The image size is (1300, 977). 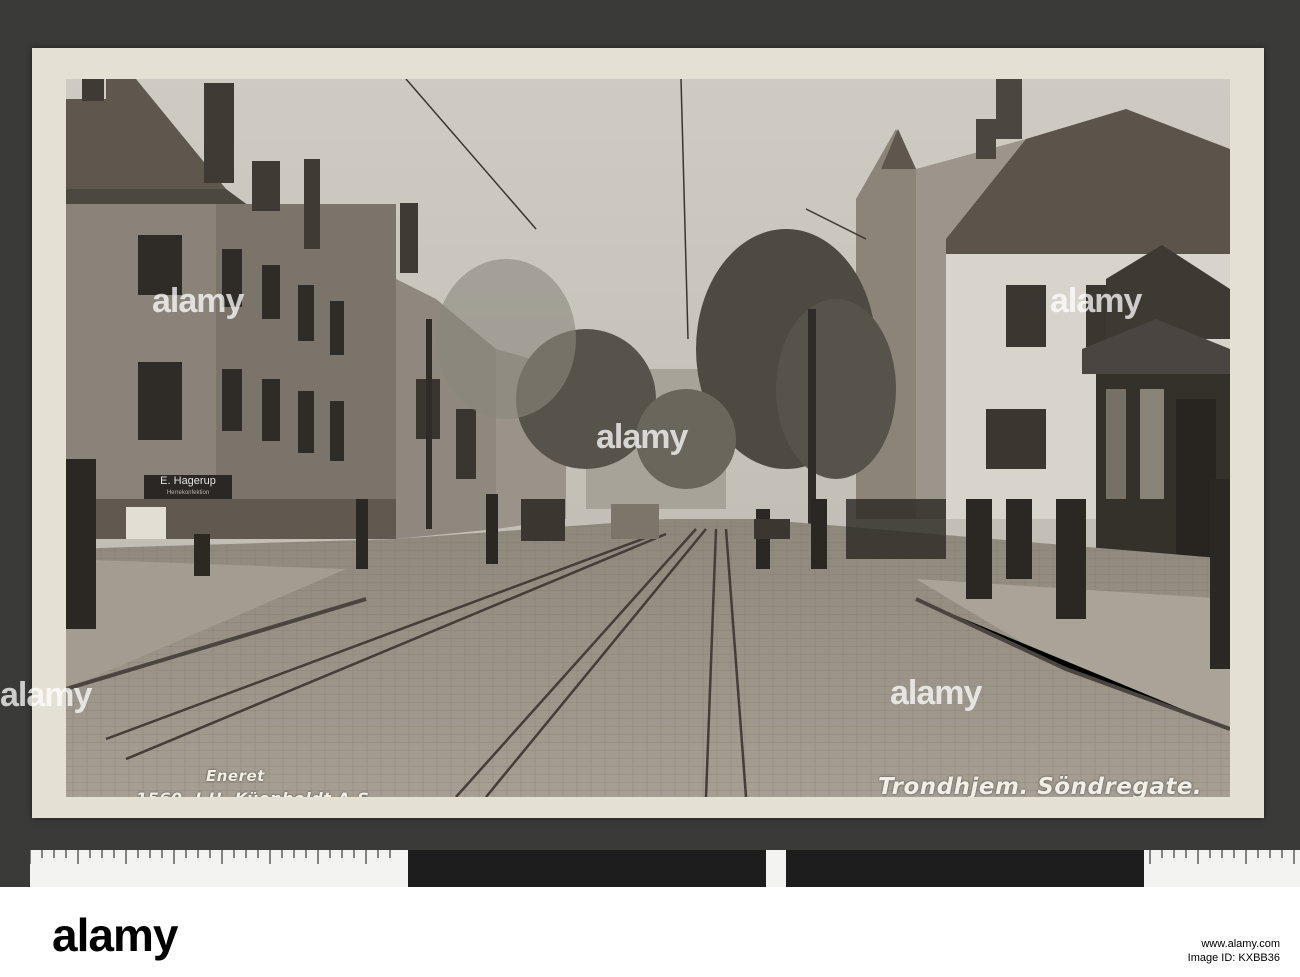 What do you see at coordinates (936, 693) in the screenshot?
I see `watermark-lower-right: alamy` at bounding box center [936, 693].